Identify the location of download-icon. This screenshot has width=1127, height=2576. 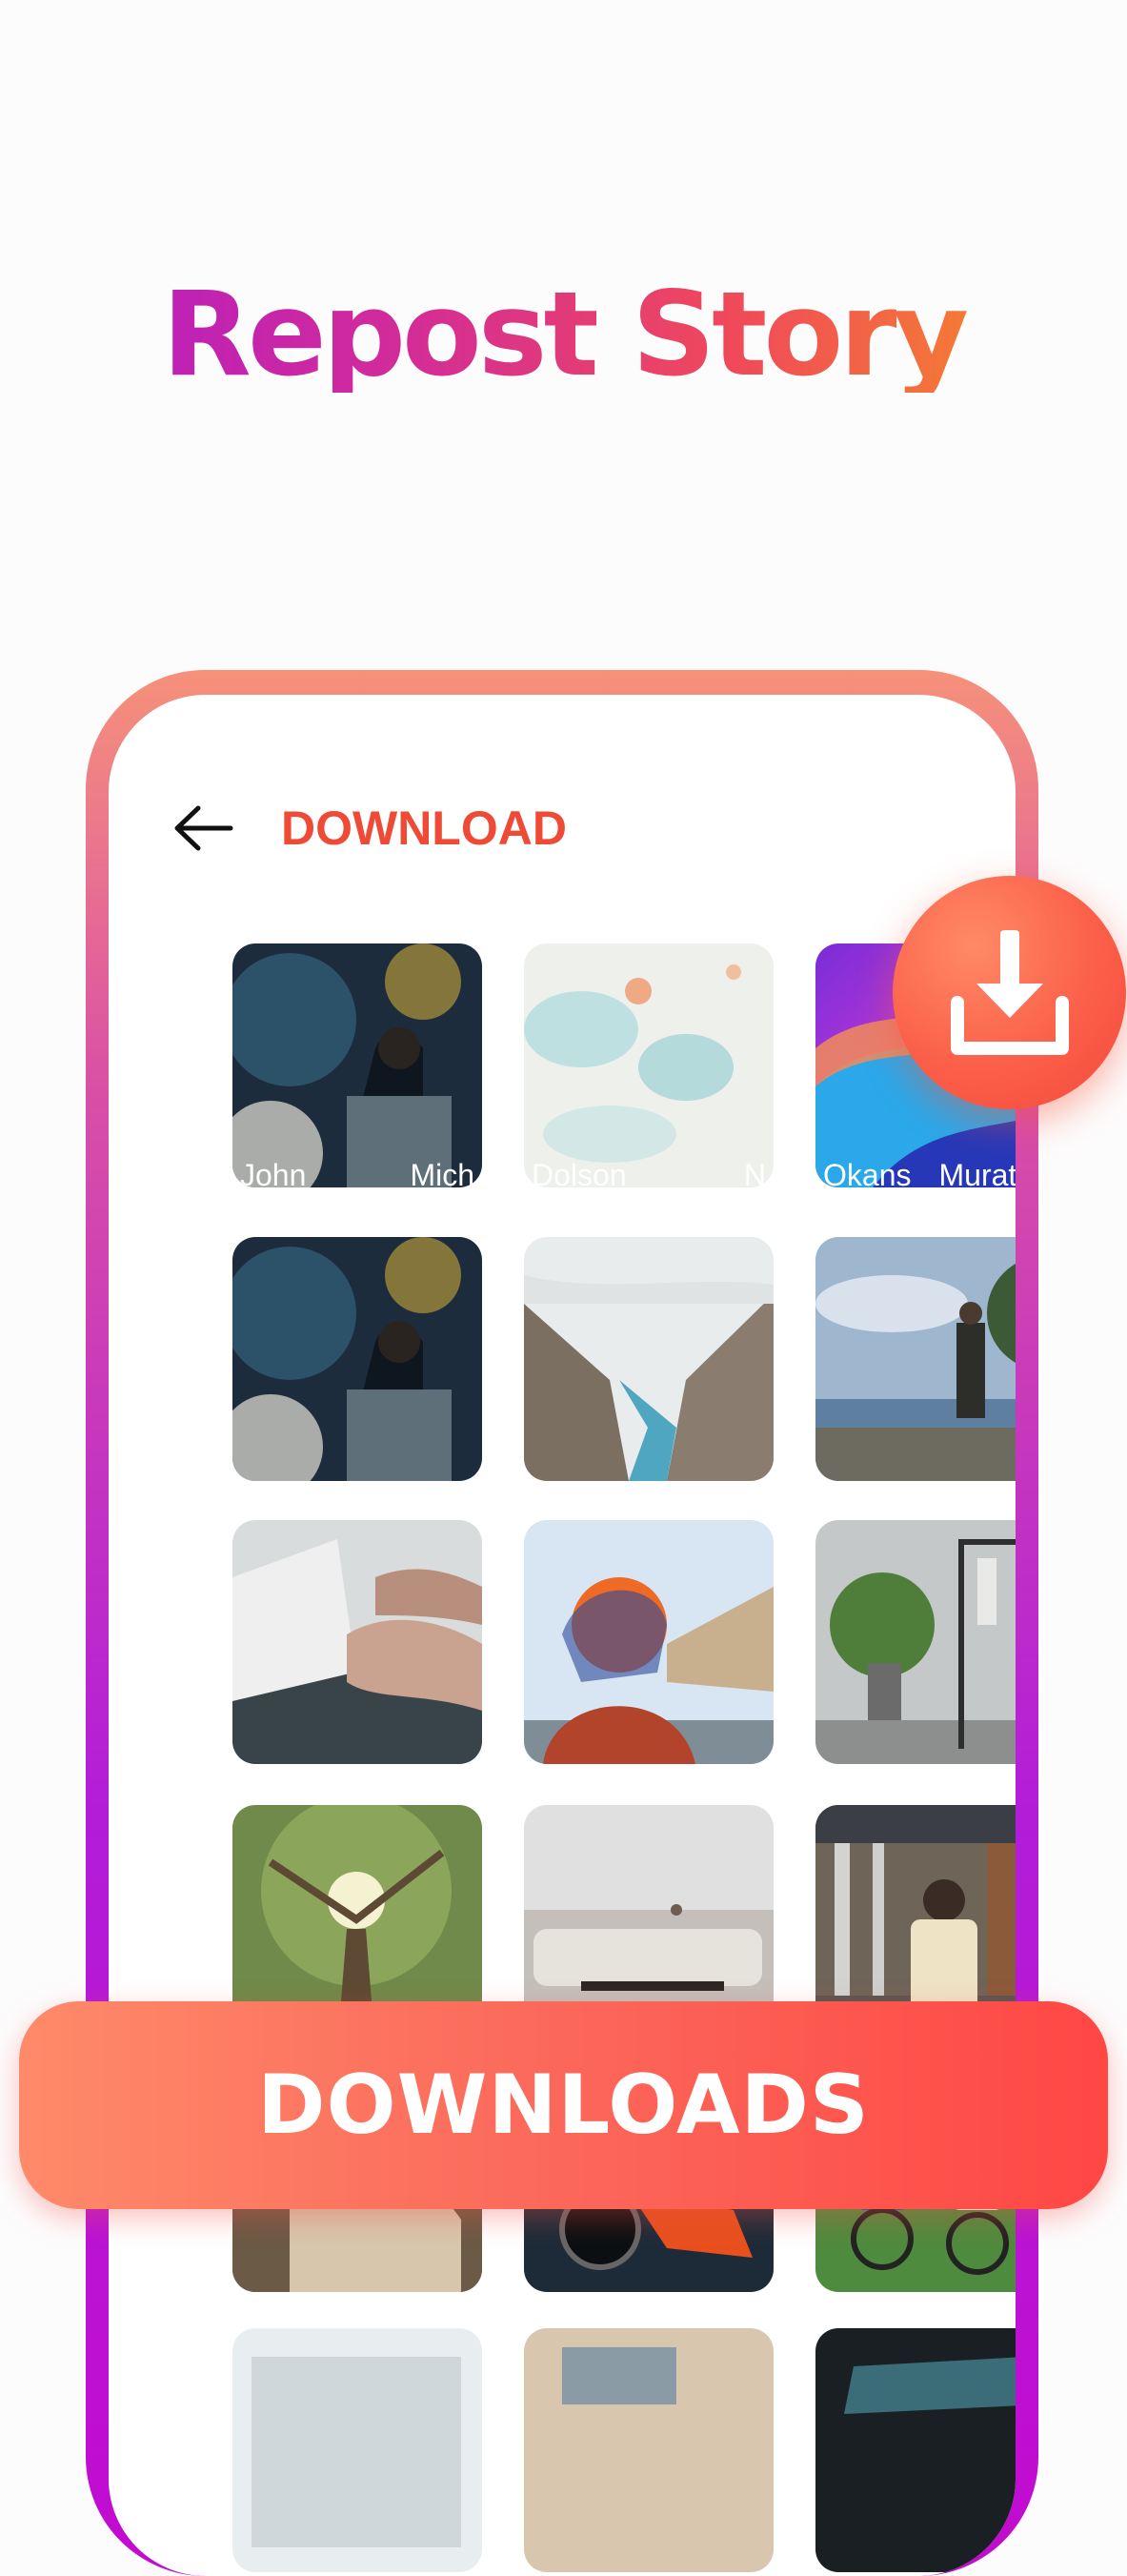
(1009, 992).